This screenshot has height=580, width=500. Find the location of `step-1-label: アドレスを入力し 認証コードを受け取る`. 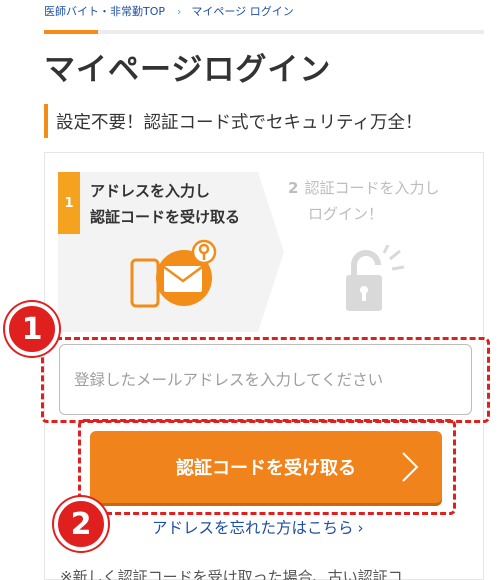

step-1-label: アドレスを入力し 認証コードを受け取る is located at coordinates (165, 204).